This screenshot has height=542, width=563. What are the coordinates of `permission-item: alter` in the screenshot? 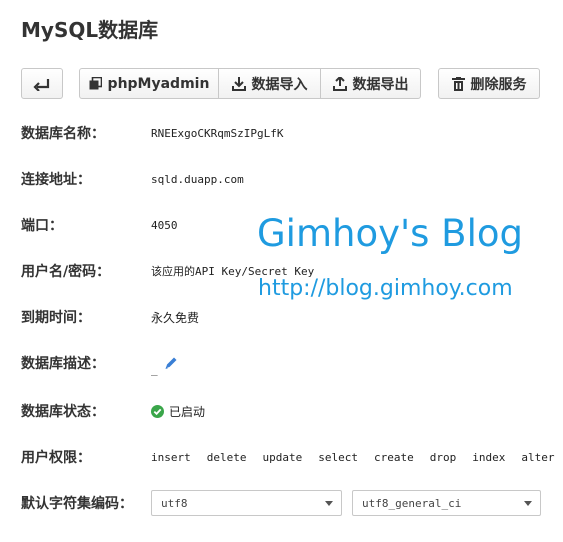 It's located at (538, 457).